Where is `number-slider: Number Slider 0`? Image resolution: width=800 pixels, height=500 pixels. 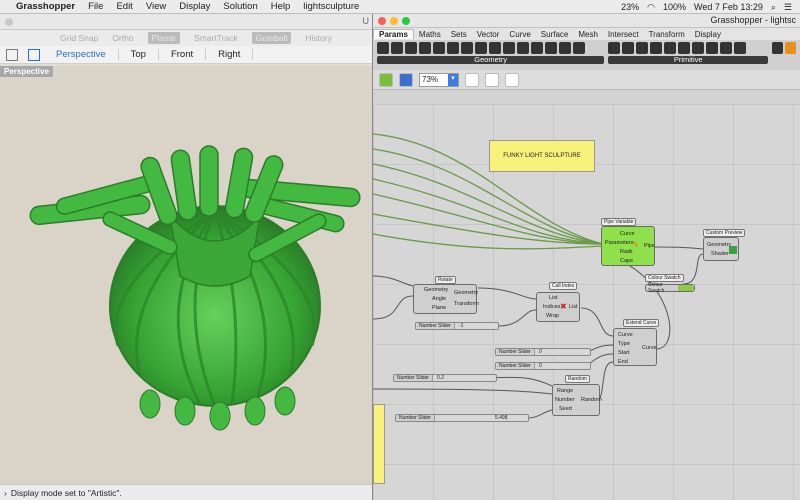
number-slider: Number Slider 0 is located at coordinates (543, 352).